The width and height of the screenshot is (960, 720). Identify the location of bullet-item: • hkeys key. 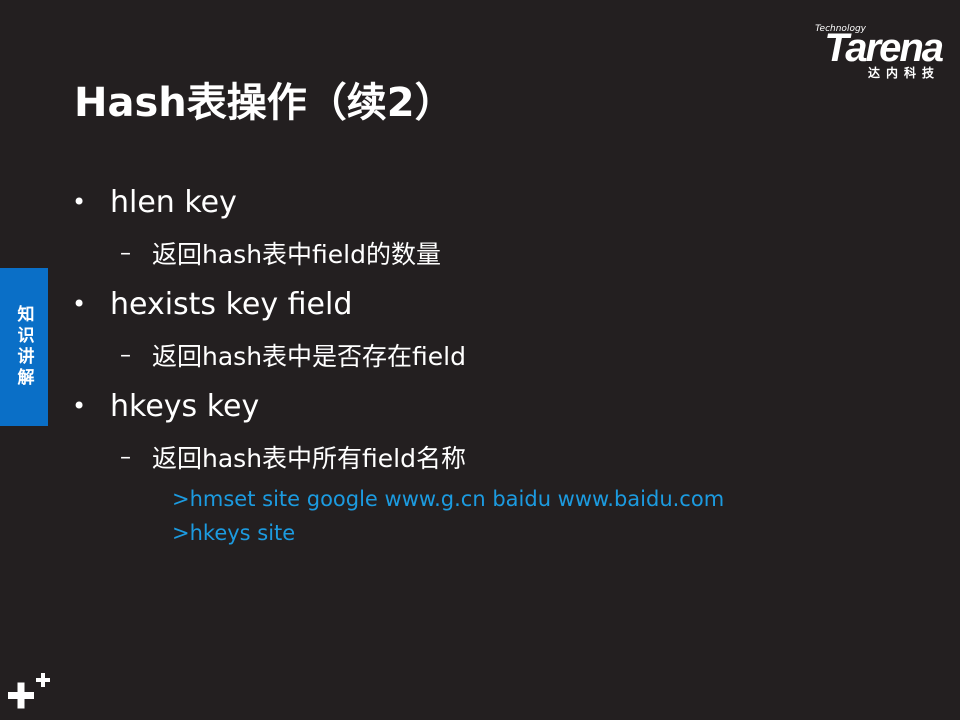
(502, 406).